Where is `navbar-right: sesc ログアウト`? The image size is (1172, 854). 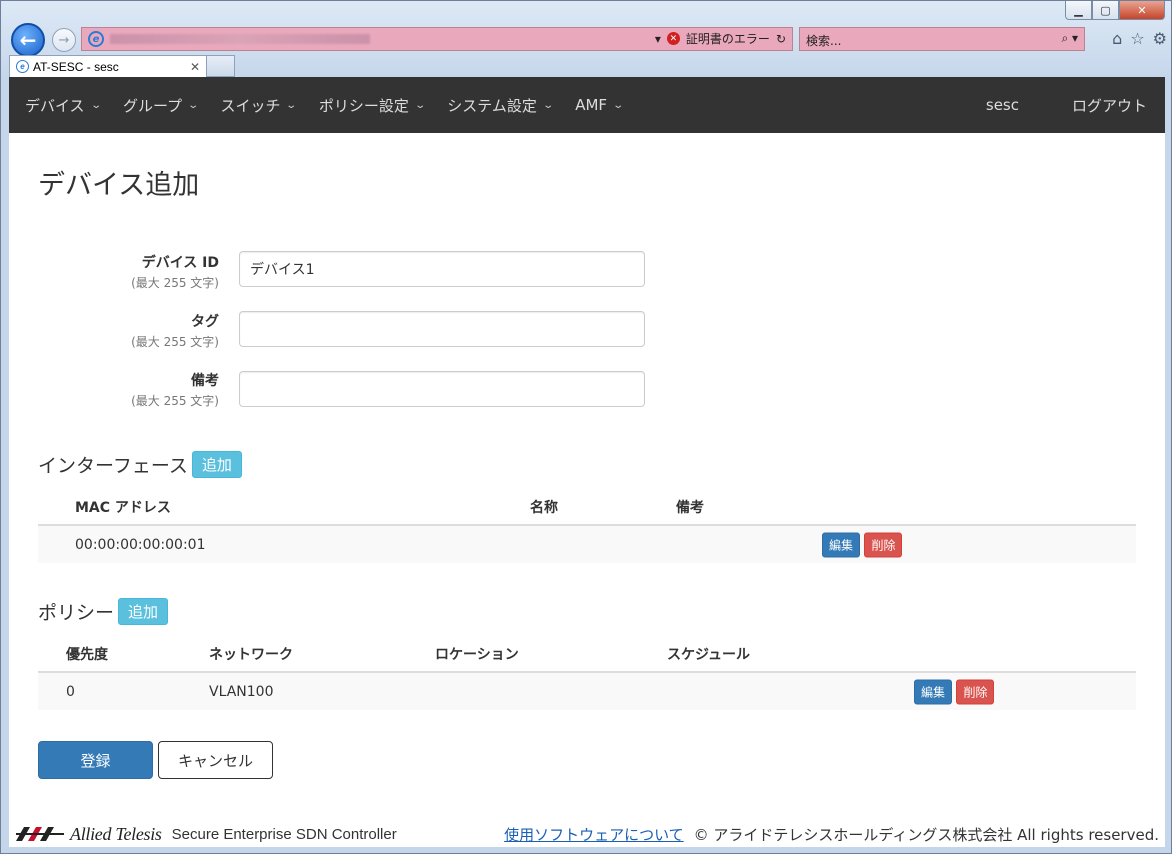
navbar-right: sesc ログアウト is located at coordinates (1075, 105).